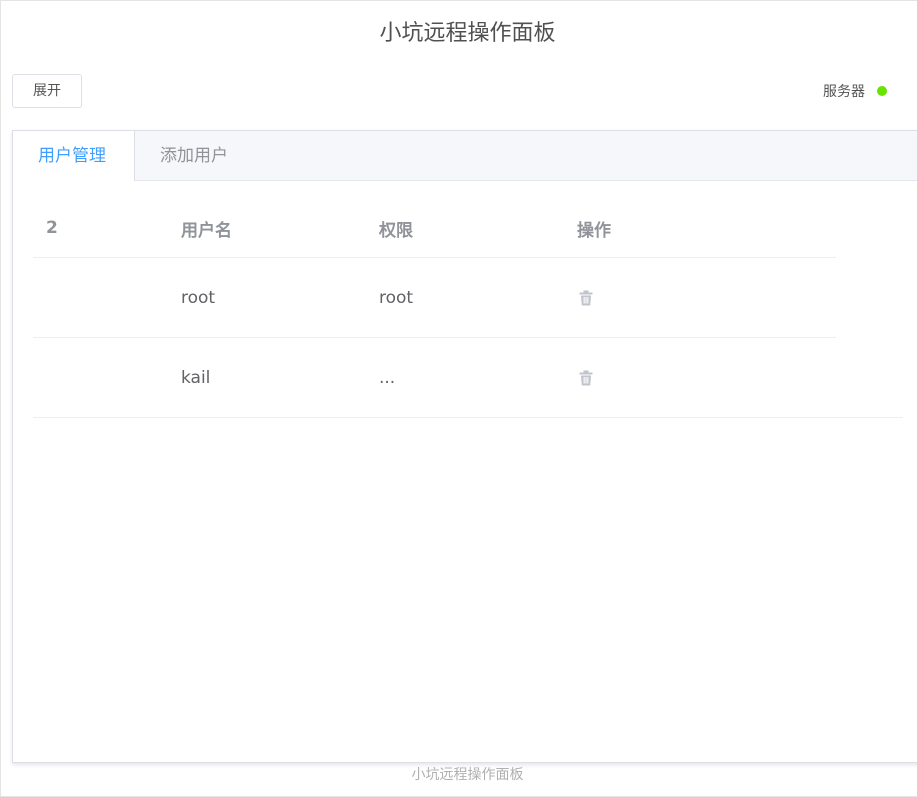 This screenshot has height=797, width=917. Describe the element at coordinates (196, 377) in the screenshot. I see `row-username: kail` at that location.